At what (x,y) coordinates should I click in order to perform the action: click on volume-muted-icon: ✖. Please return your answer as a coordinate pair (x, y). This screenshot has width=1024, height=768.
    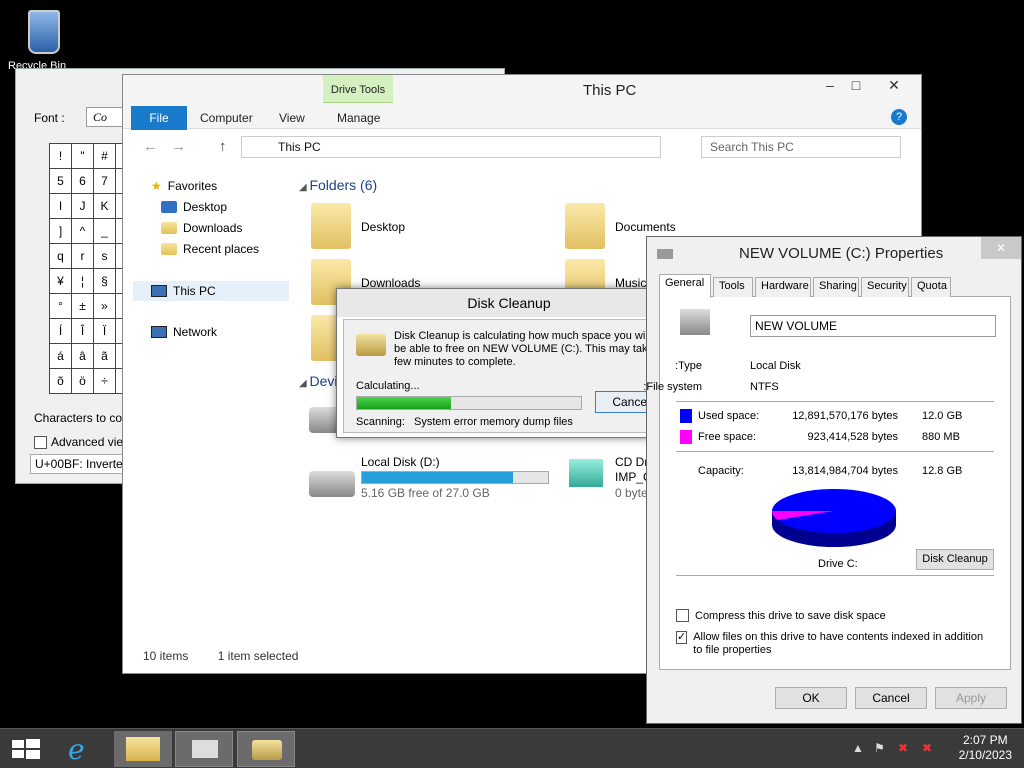
    Looking at the image, I should click on (927, 748).